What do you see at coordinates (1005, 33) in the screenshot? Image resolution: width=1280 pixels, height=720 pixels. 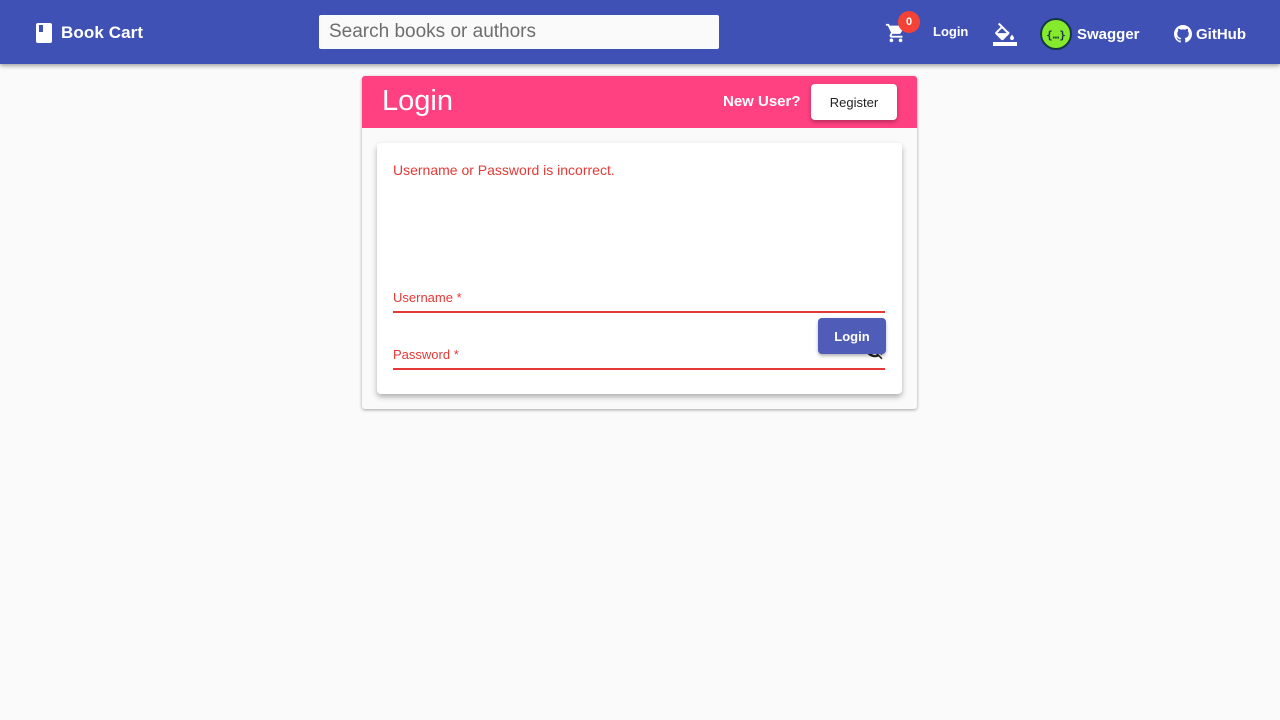 I see `format-color-fill-icon` at bounding box center [1005, 33].